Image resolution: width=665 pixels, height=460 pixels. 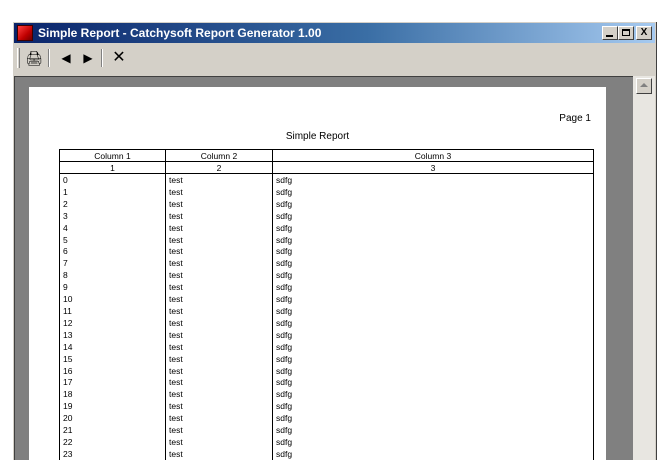 I want to click on table-row: 15 test sdfg, so click(x=326, y=359).